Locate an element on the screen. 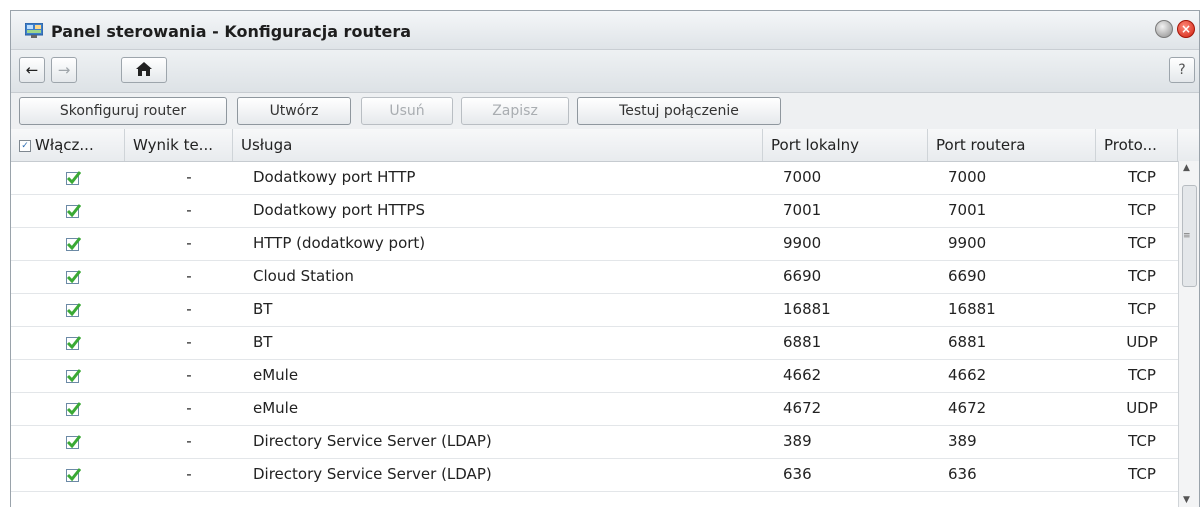 The image size is (1200, 508). help-button: ? is located at coordinates (1182, 70).